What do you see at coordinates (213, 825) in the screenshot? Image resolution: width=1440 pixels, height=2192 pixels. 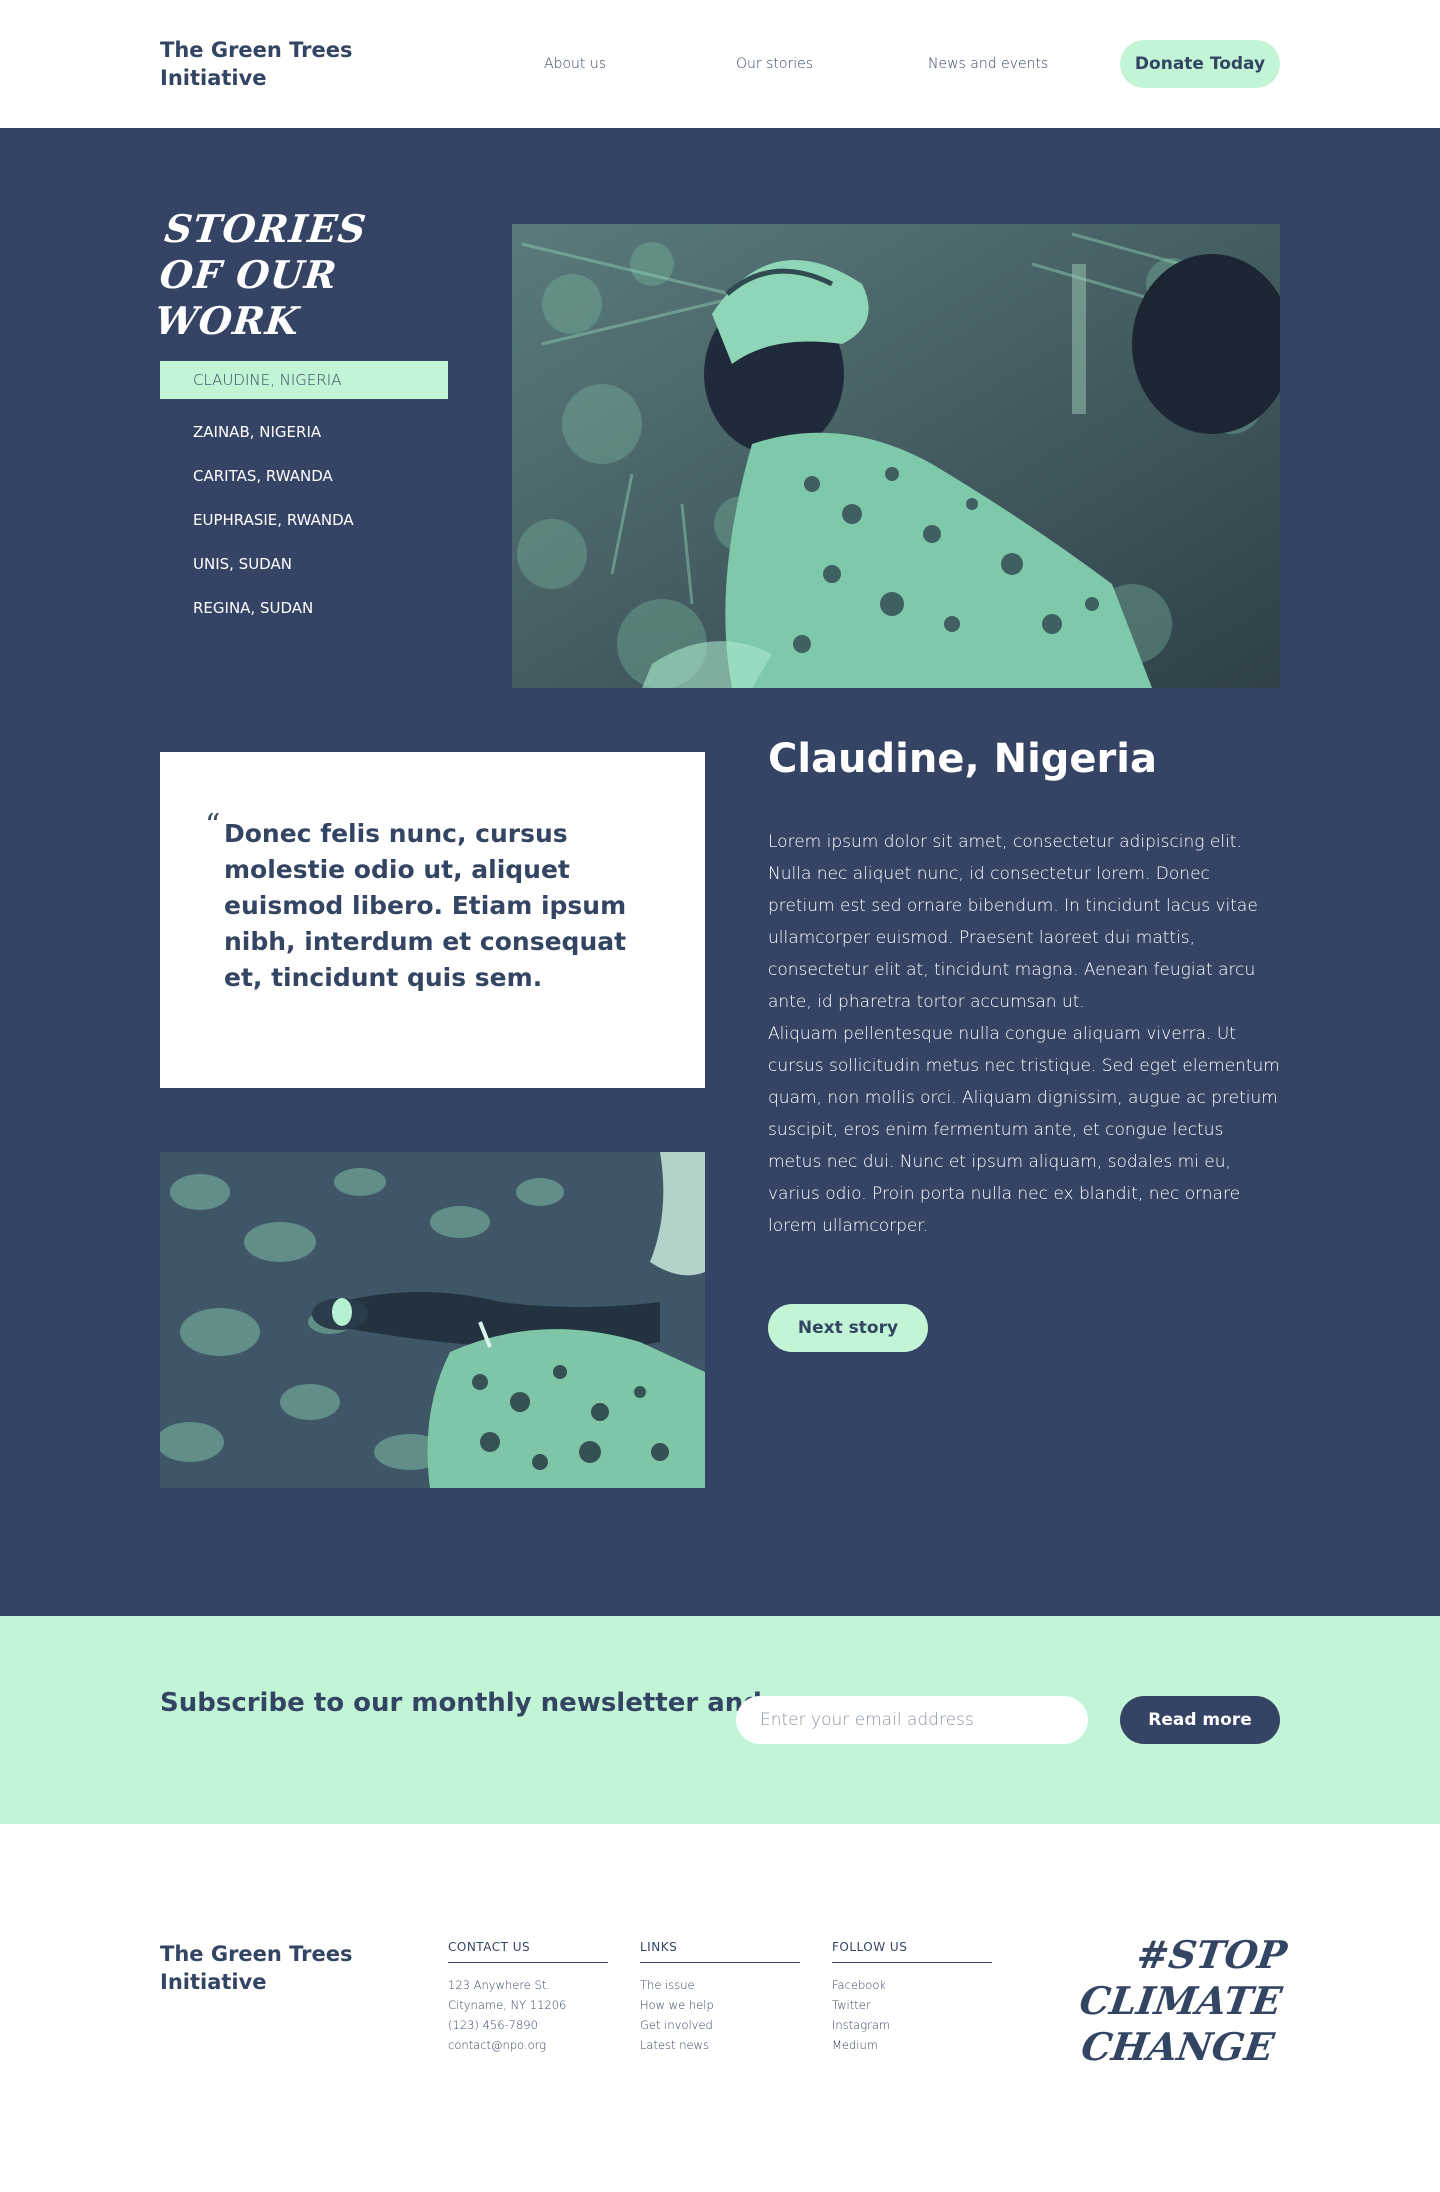 I see `quote-mark: “` at bounding box center [213, 825].